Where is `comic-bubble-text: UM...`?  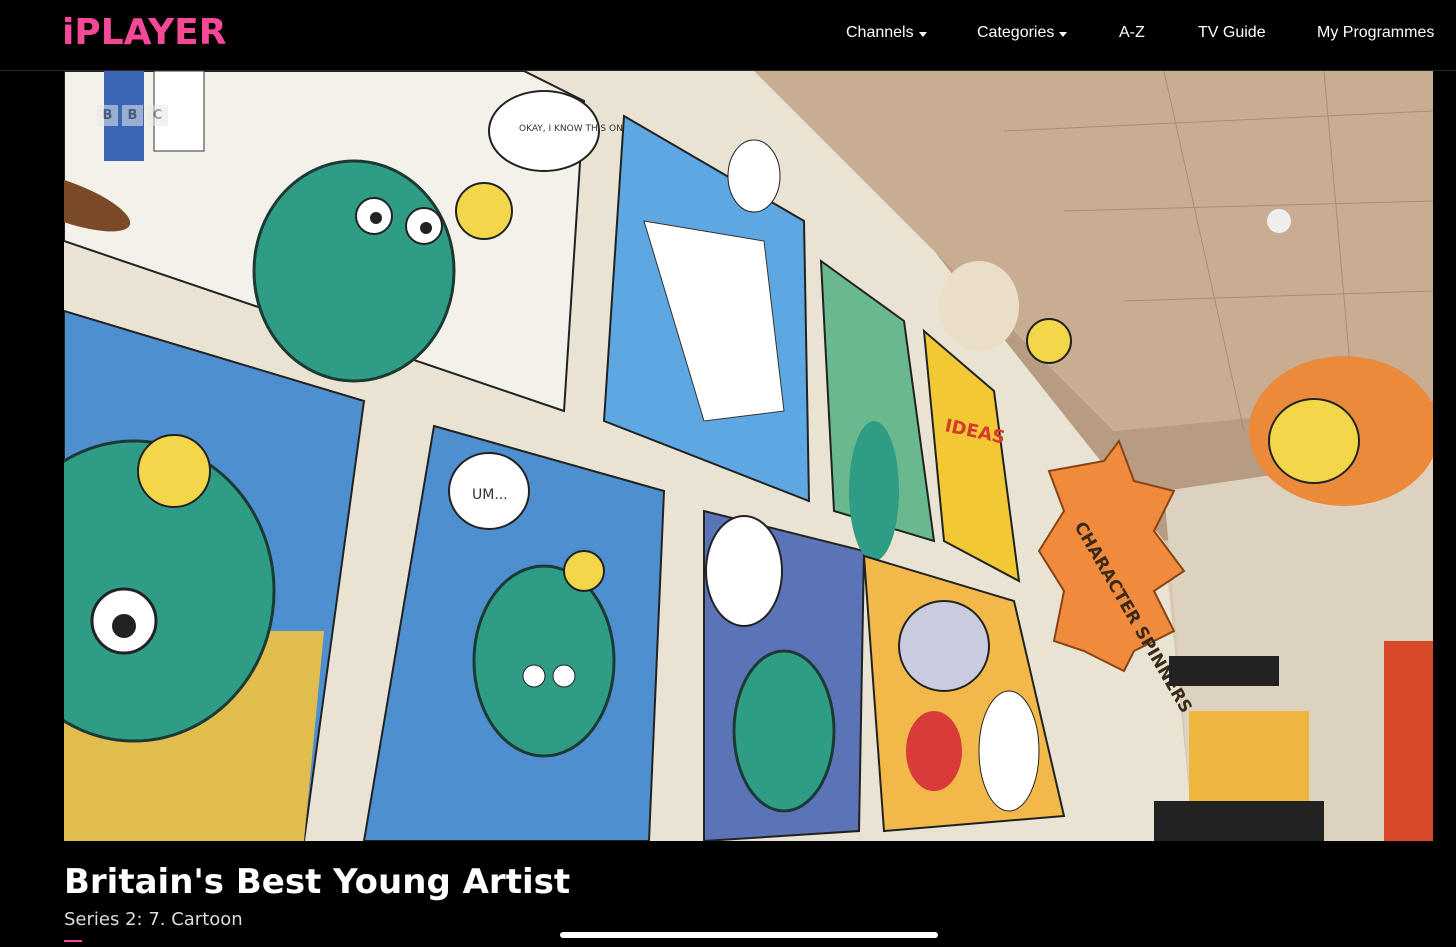
comic-bubble-text: UM... is located at coordinates (490, 495).